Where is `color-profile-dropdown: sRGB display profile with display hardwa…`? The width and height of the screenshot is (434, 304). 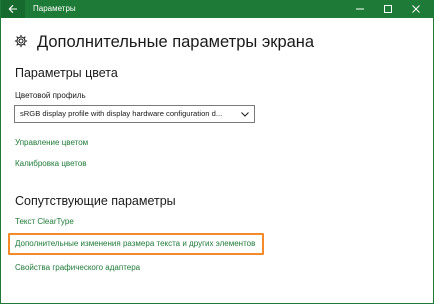 color-profile-dropdown: sRGB display profile with display hardwa… is located at coordinates (134, 114).